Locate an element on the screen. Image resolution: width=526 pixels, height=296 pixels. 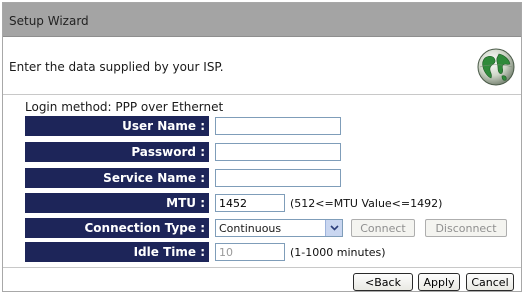
apply-button: Apply is located at coordinates (439, 282).